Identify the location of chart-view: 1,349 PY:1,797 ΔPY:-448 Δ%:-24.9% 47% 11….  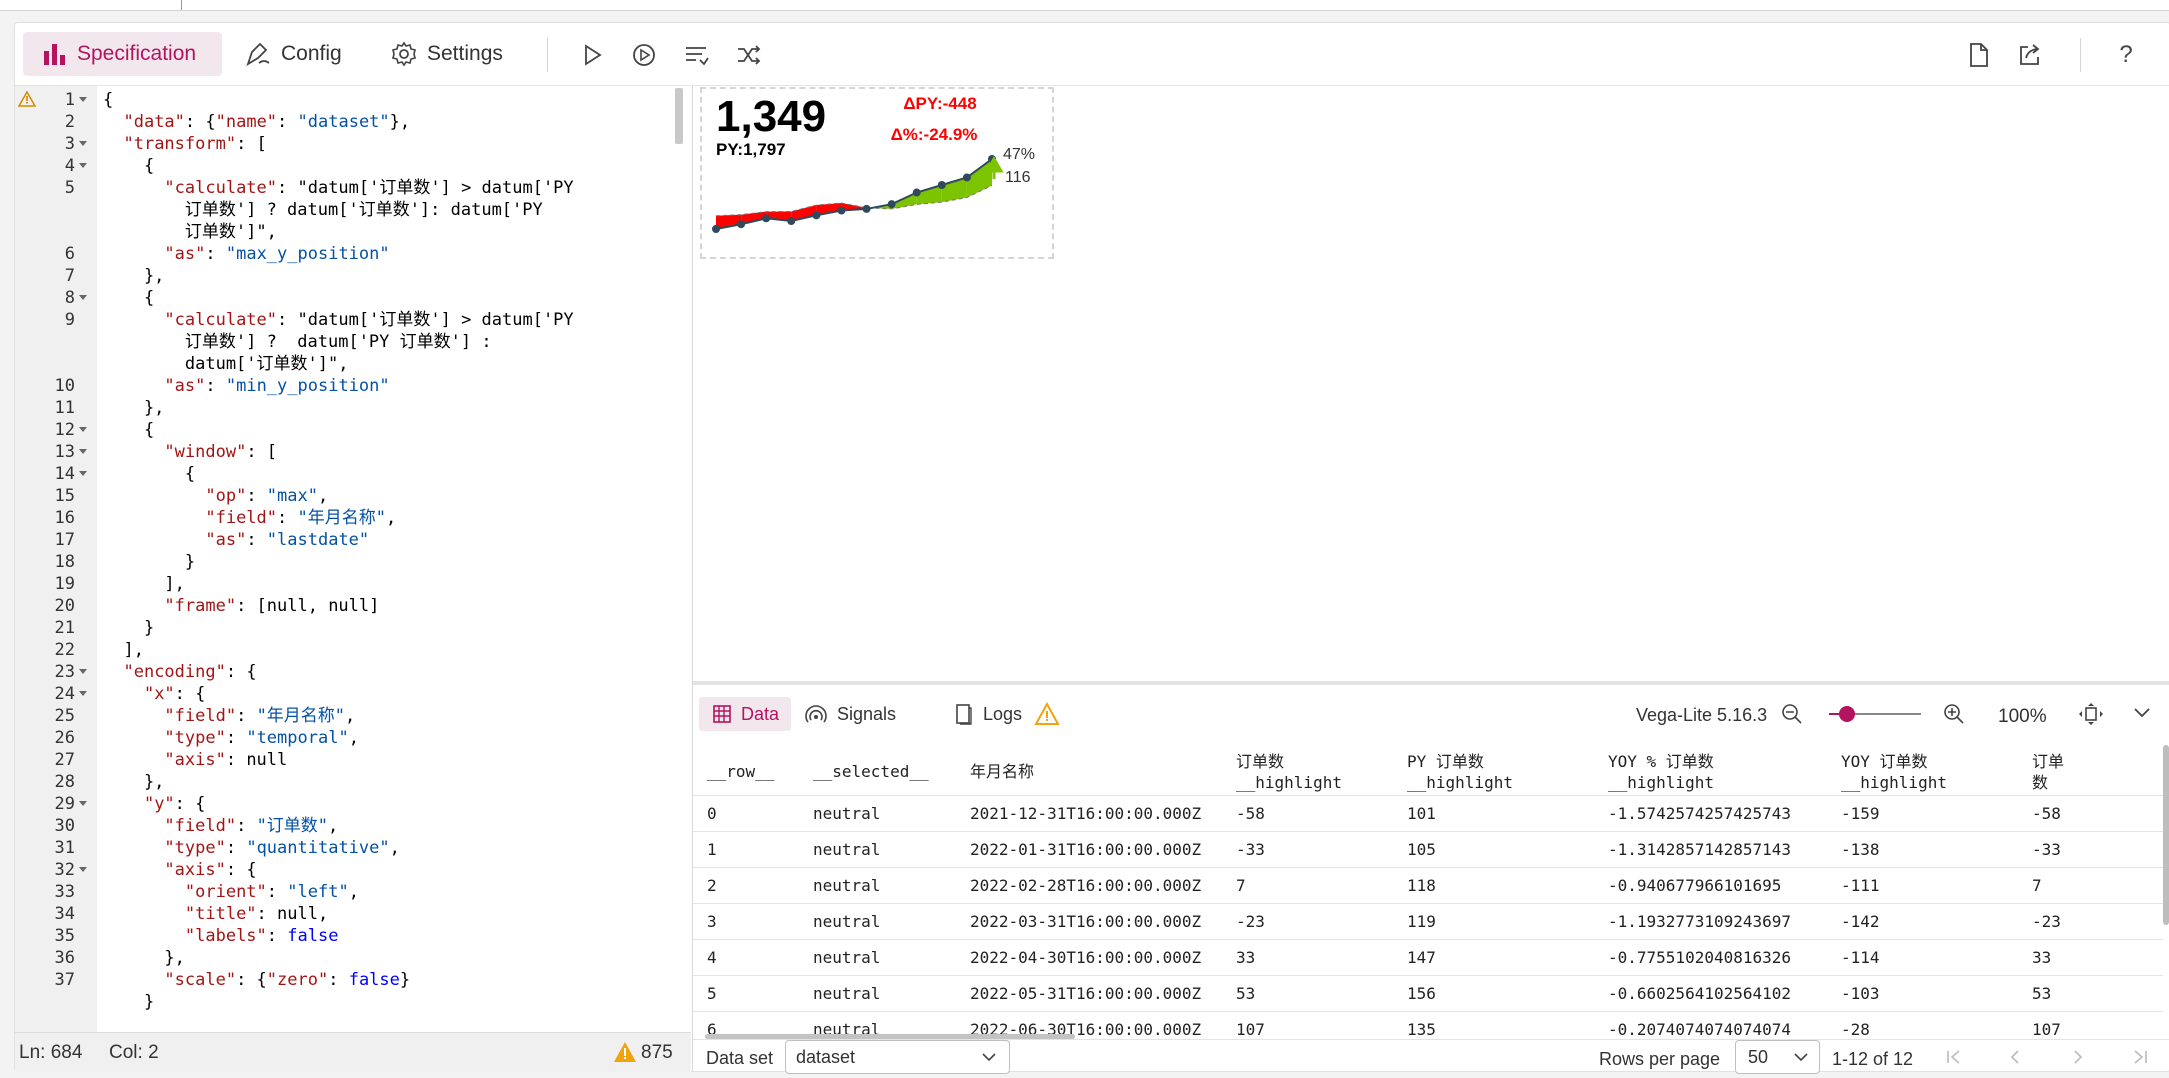
(877, 173).